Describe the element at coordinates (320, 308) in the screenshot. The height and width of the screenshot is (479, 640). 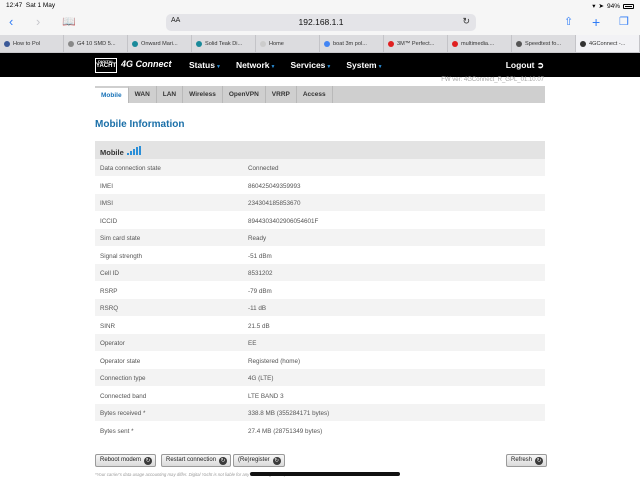
I see `table-row: RSRQ -11 dB` at that location.